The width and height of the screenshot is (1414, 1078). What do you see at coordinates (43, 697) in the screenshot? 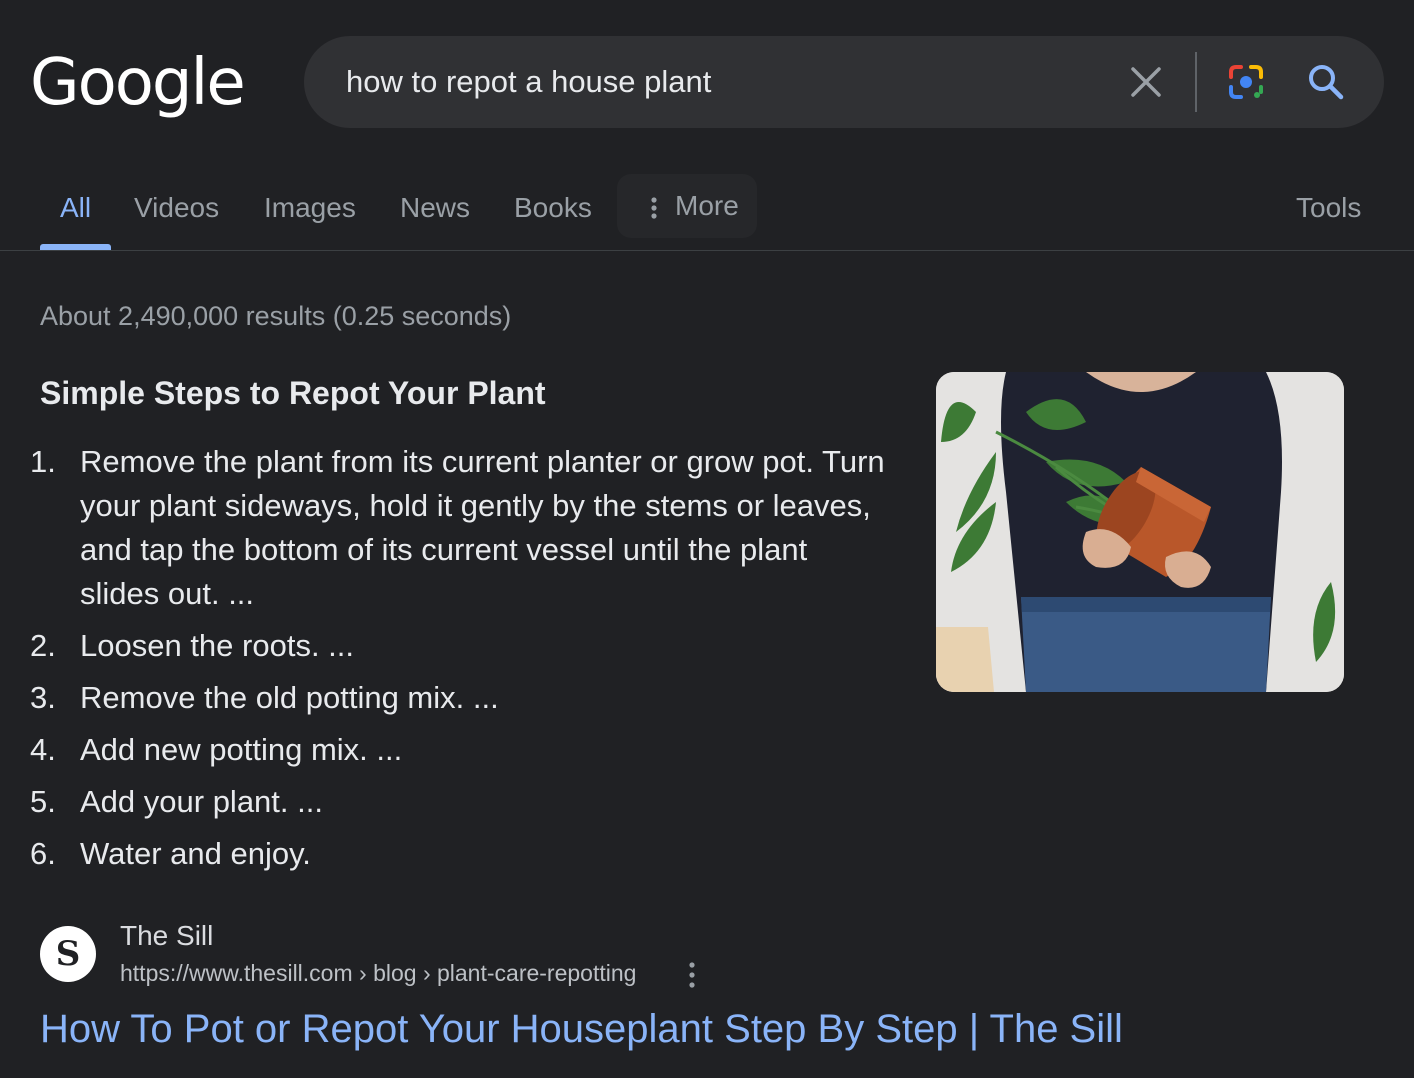
I see `step-number: 3.` at bounding box center [43, 697].